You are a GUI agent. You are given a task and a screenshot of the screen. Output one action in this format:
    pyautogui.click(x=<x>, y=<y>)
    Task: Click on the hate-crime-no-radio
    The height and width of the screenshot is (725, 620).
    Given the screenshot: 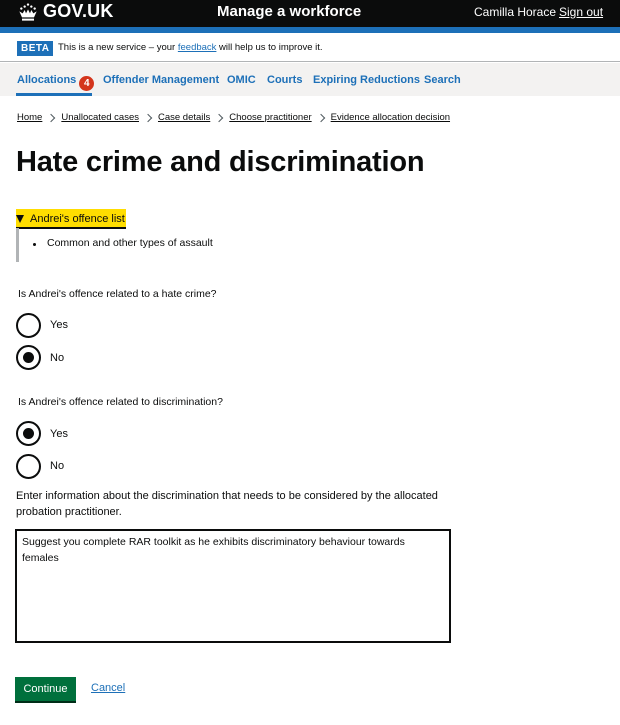 What is the action you would take?
    pyautogui.click(x=28, y=357)
    